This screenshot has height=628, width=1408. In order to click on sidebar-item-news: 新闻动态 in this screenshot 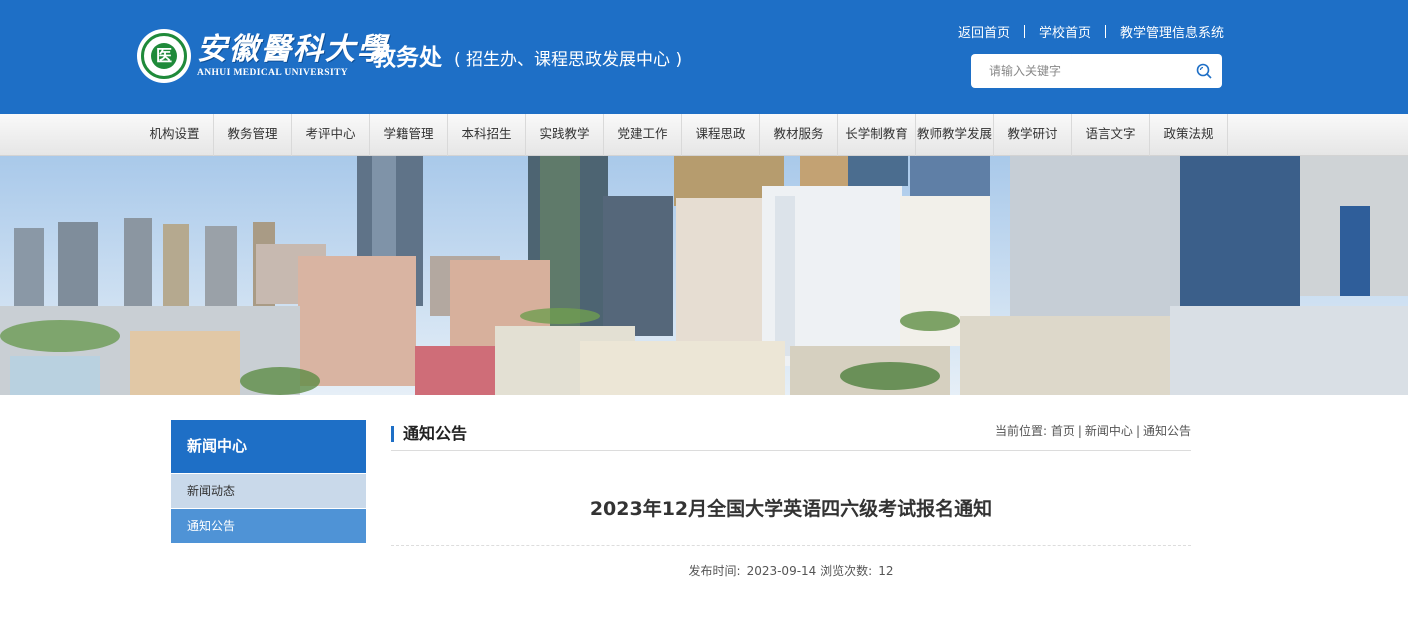, I will do `click(268, 490)`.